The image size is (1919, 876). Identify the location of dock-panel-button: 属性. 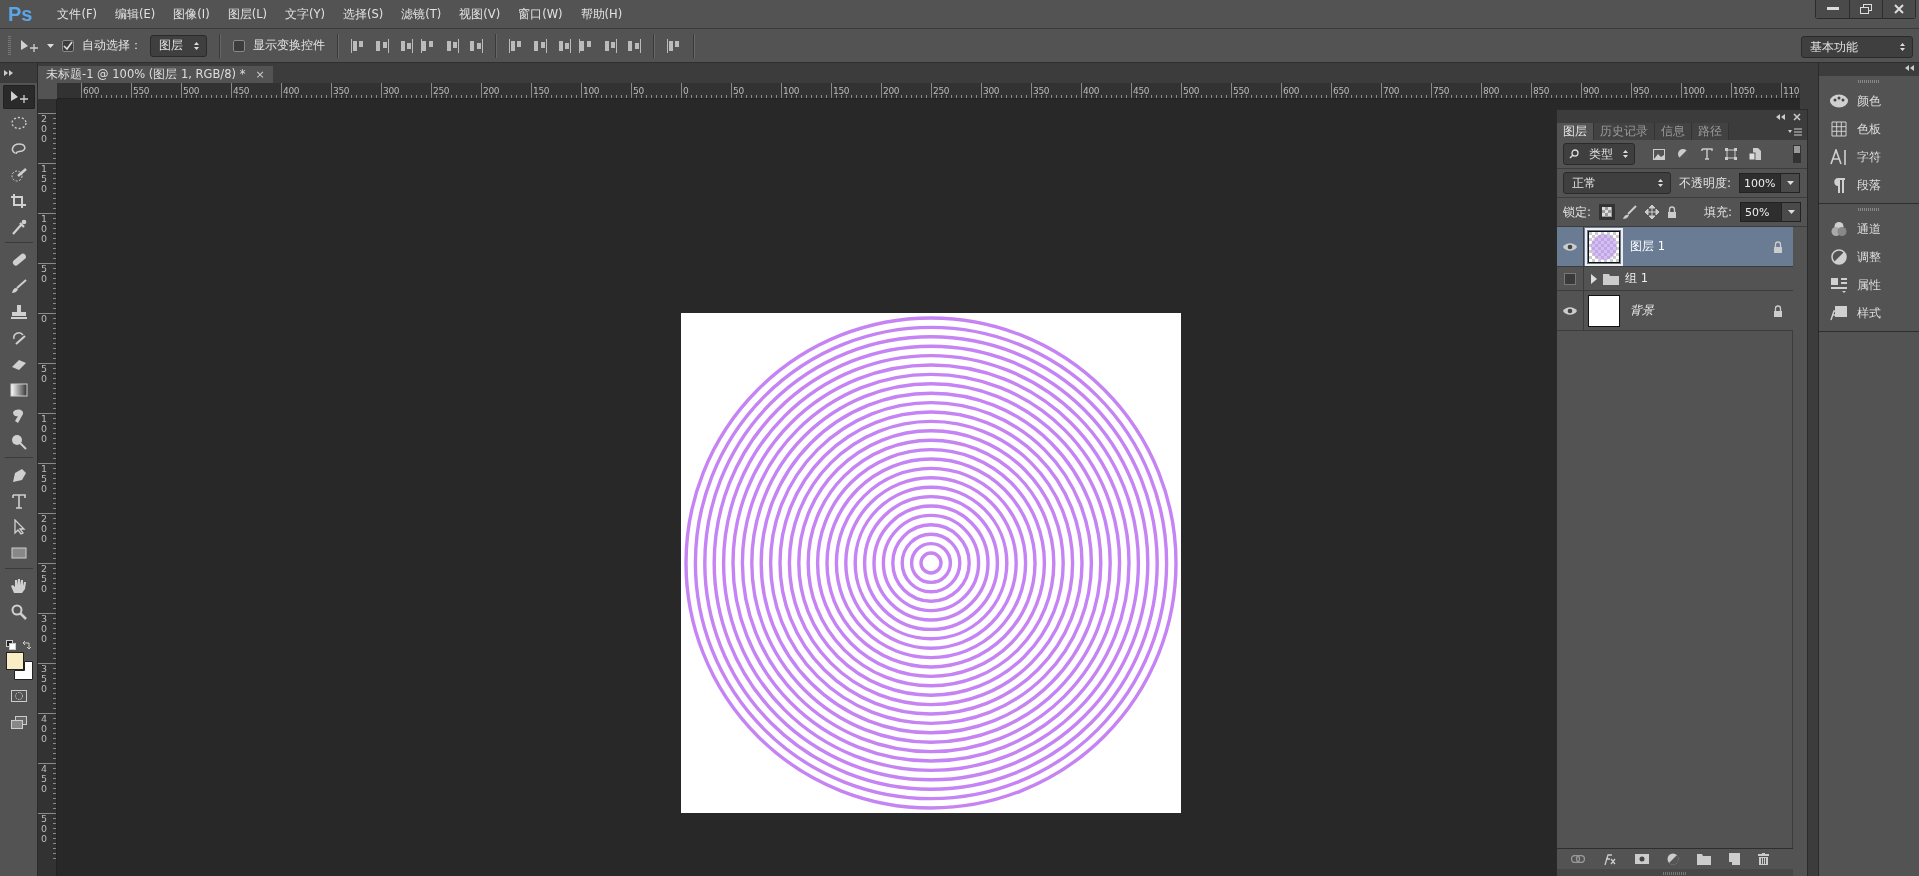
(1868, 285).